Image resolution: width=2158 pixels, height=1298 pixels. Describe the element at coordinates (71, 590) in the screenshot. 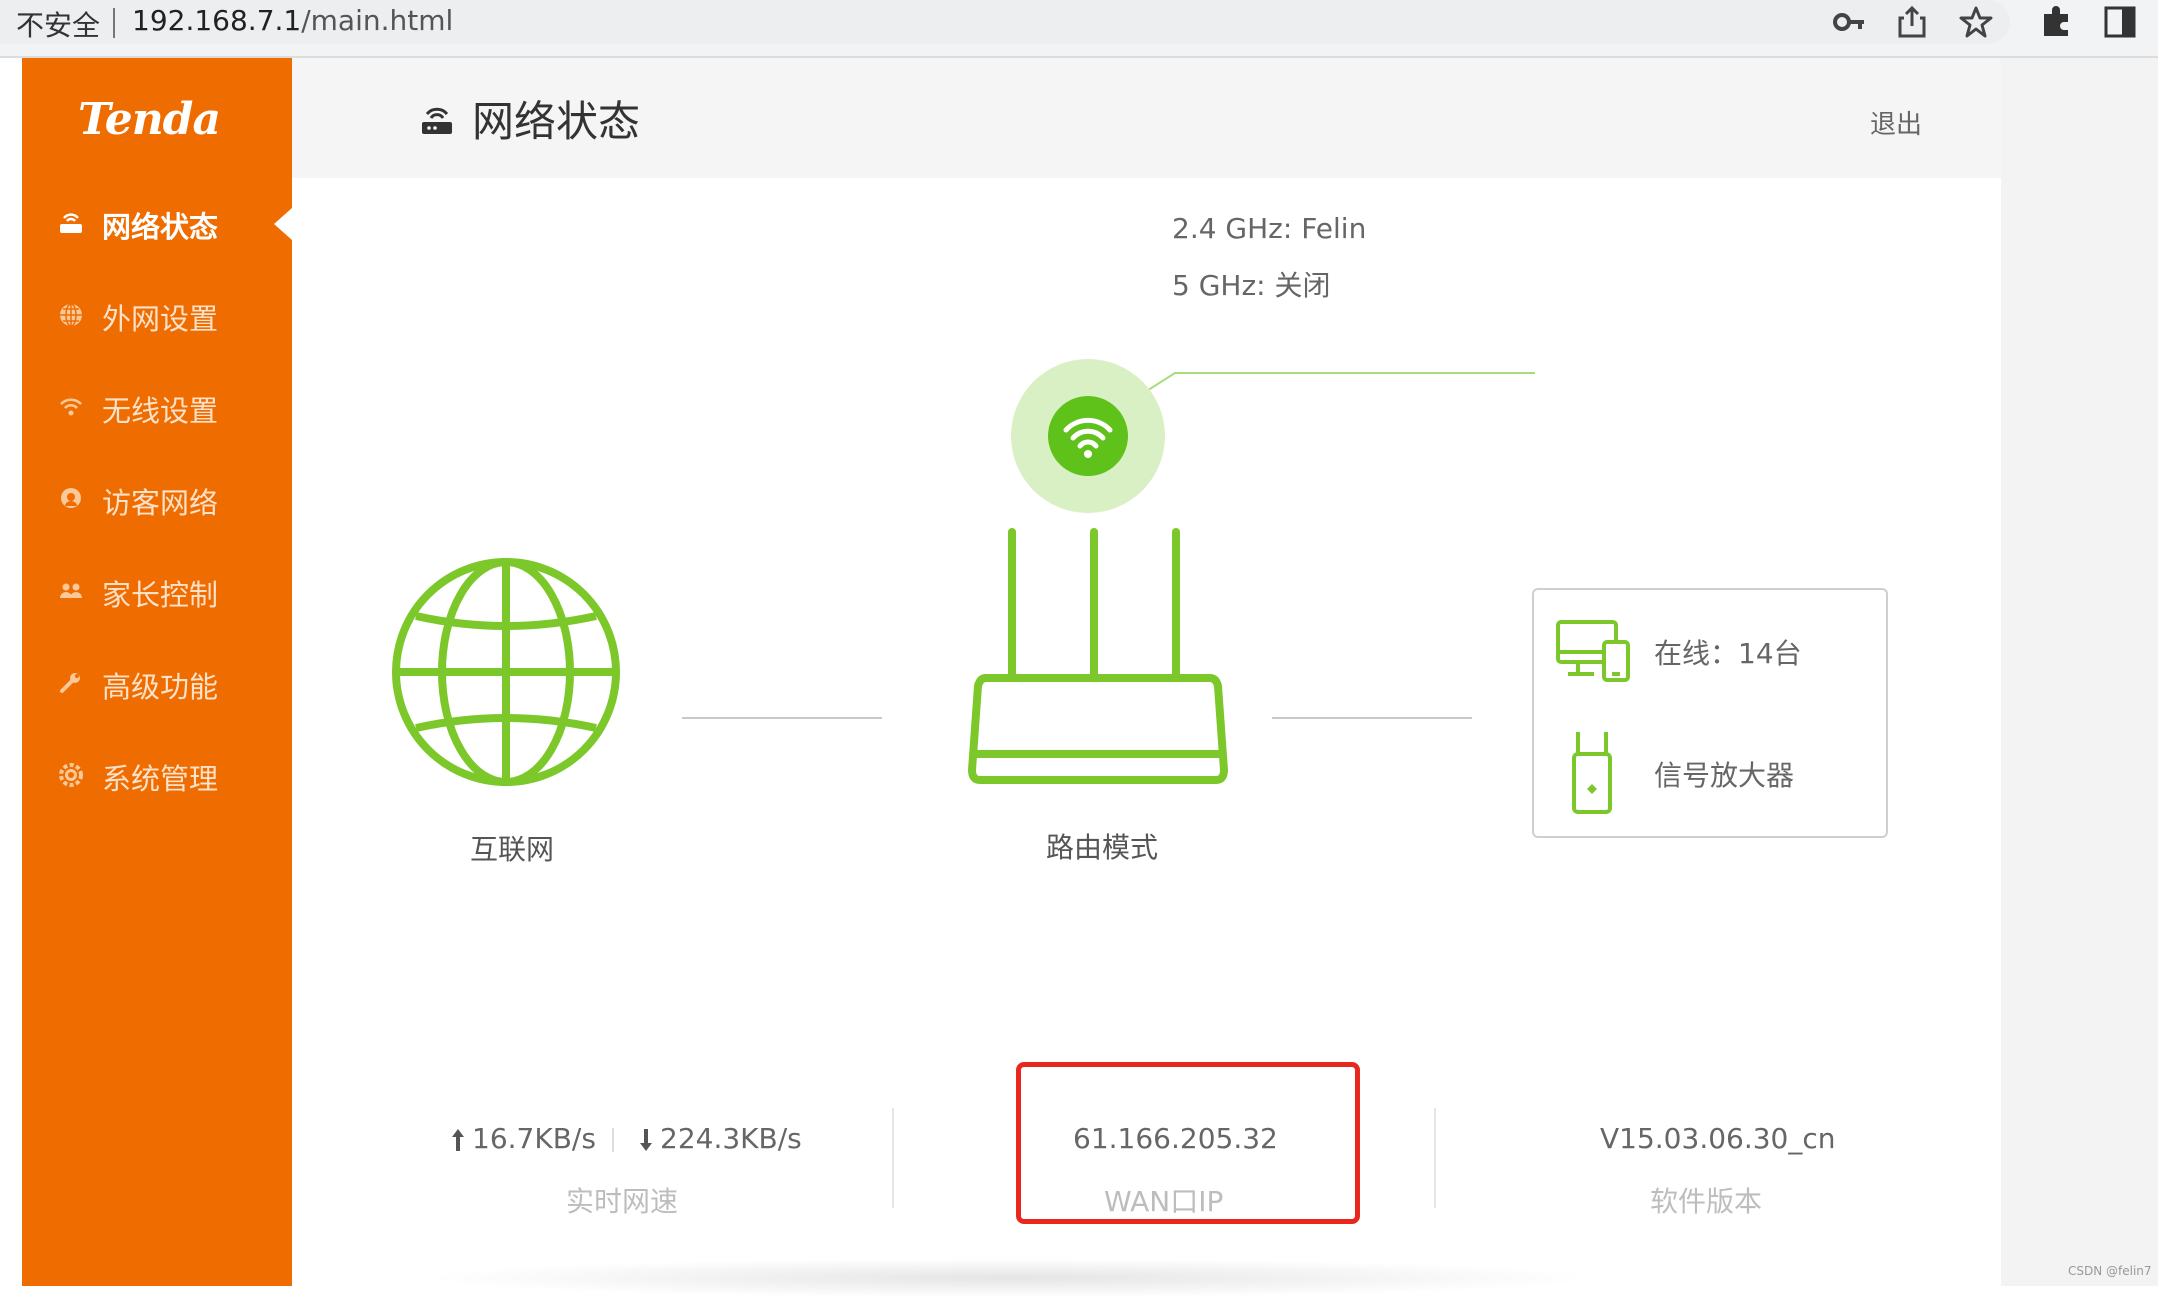

I see `parent-icon` at that location.